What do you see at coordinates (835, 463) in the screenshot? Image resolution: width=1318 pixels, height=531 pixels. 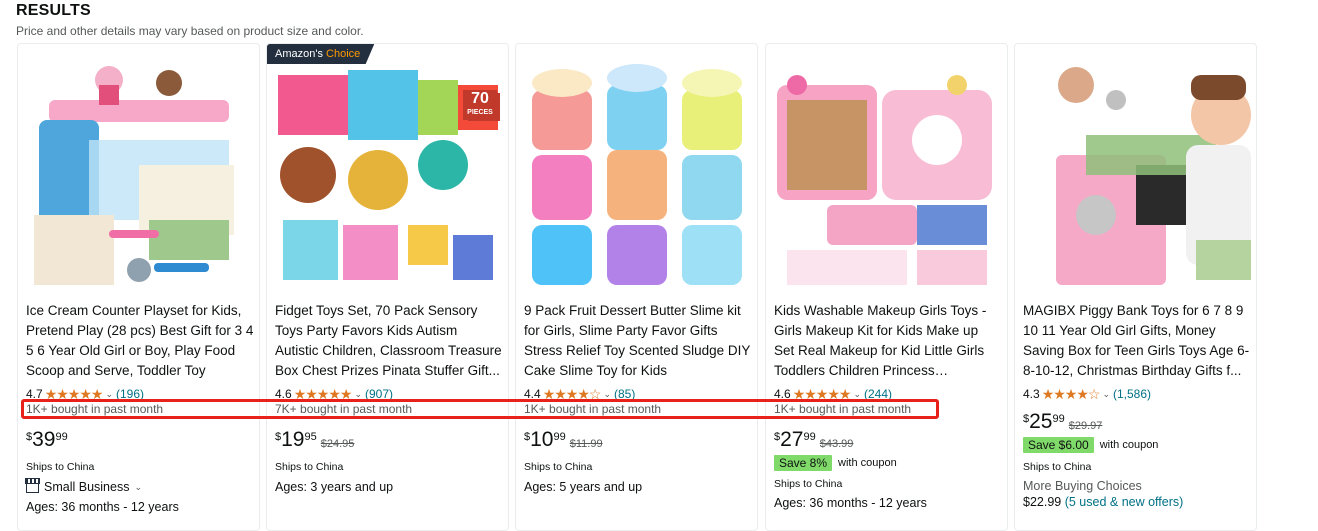 I see `coupon-row: Save 8% with coupon` at bounding box center [835, 463].